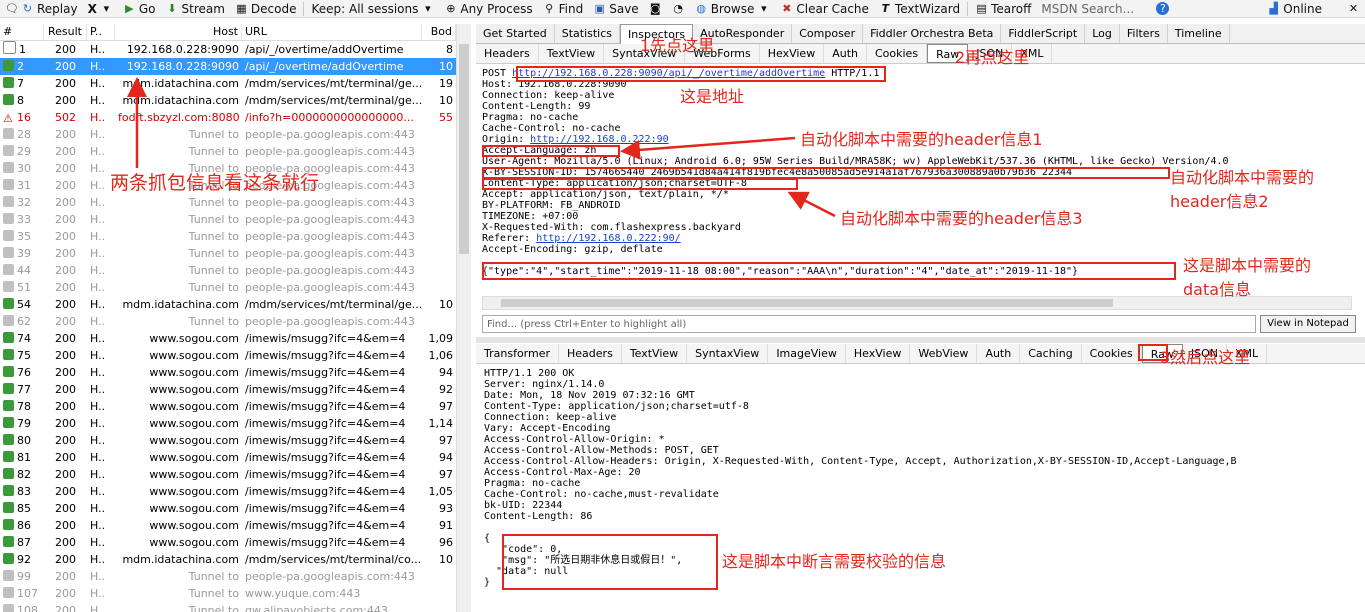 The image size is (1365, 612). Describe the element at coordinates (708, 148) in the screenshot. I see `arrow-header1` at that location.